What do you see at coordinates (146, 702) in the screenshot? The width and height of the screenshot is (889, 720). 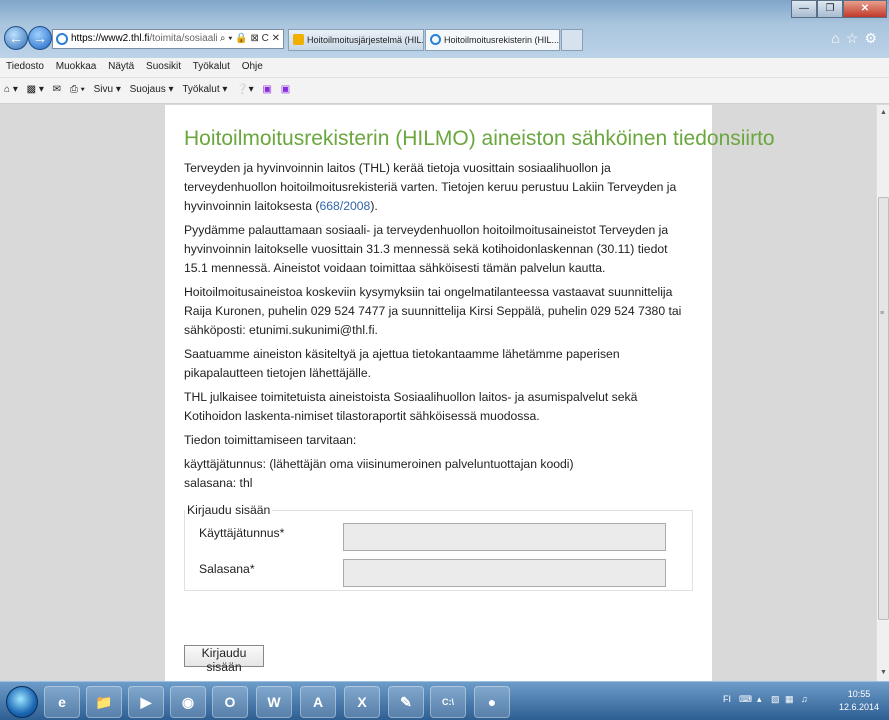 I see `media-player-icon: ▶` at bounding box center [146, 702].